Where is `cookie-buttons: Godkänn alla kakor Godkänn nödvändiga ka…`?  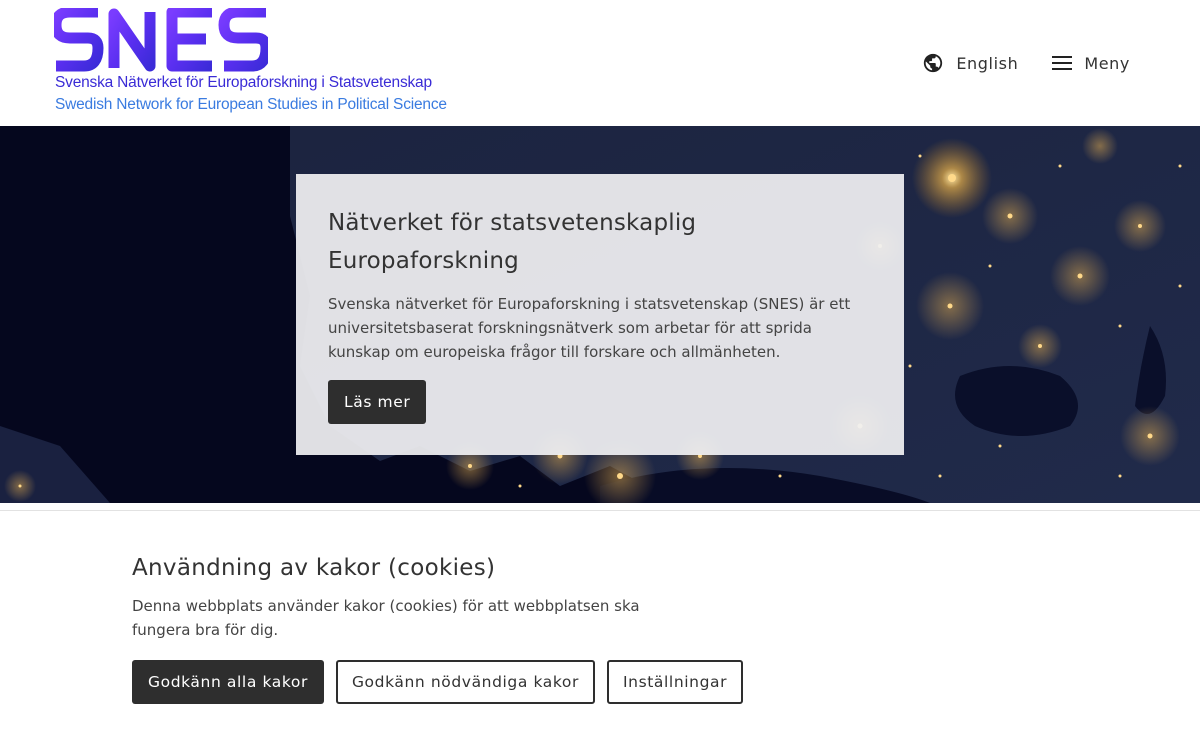
cookie-buttons: Godkänn alla kakor Godkänn nödvändiga ka… is located at coordinates (602, 682).